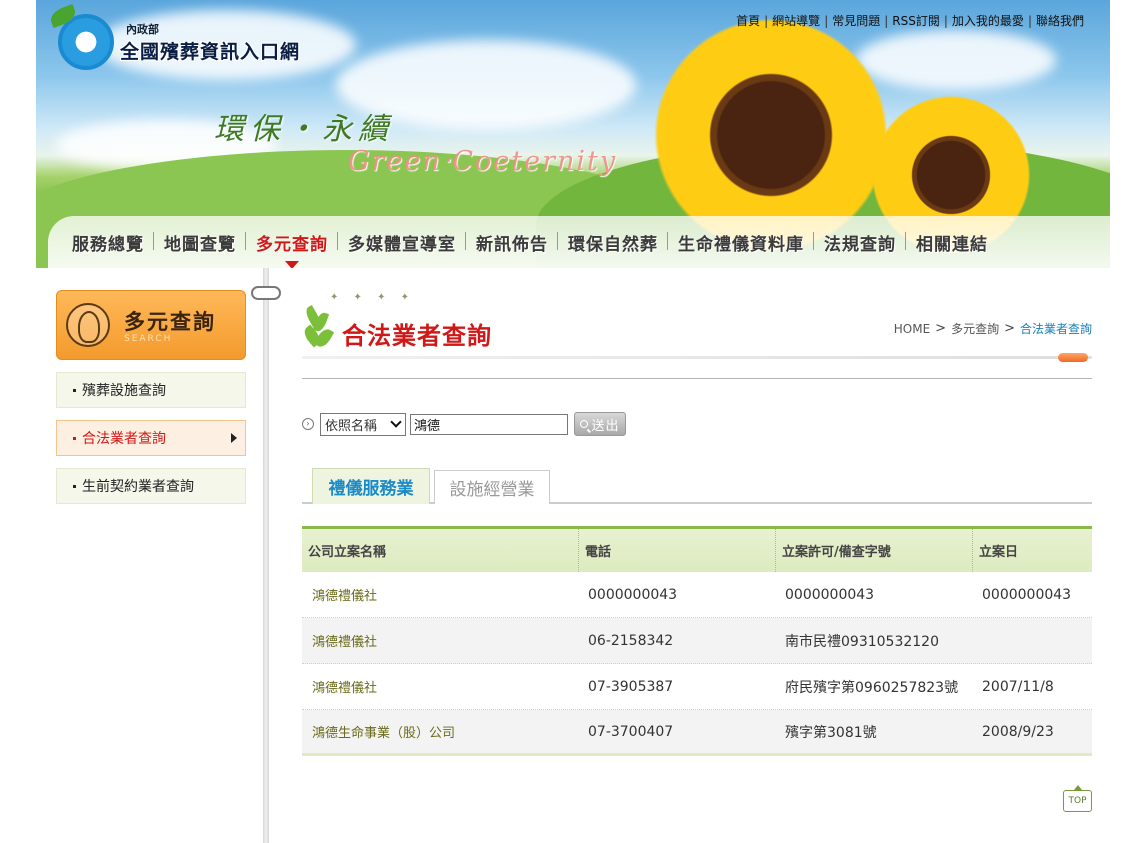 The height and width of the screenshot is (843, 1143). Describe the element at coordinates (633, 594) in the screenshot. I see `cell-phone: 0000000043` at that location.